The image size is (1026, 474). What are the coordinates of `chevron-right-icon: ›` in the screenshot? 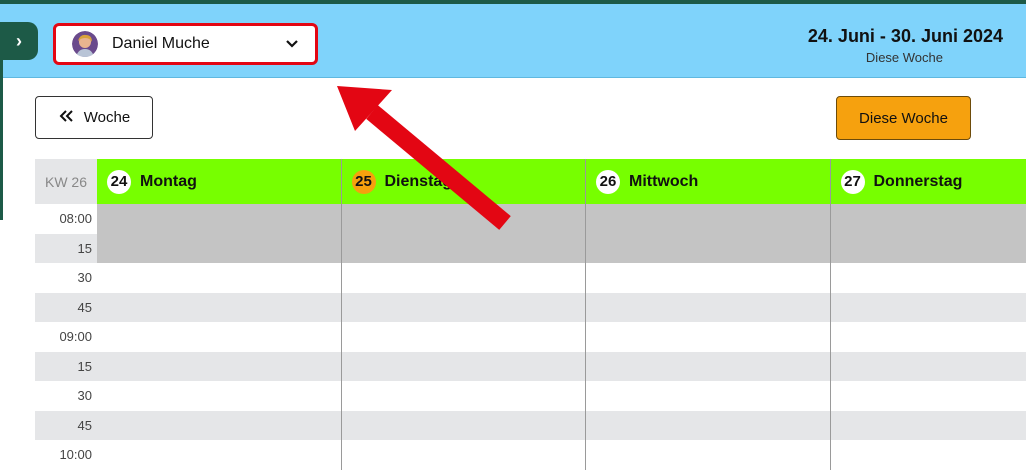 It's located at (19, 40).